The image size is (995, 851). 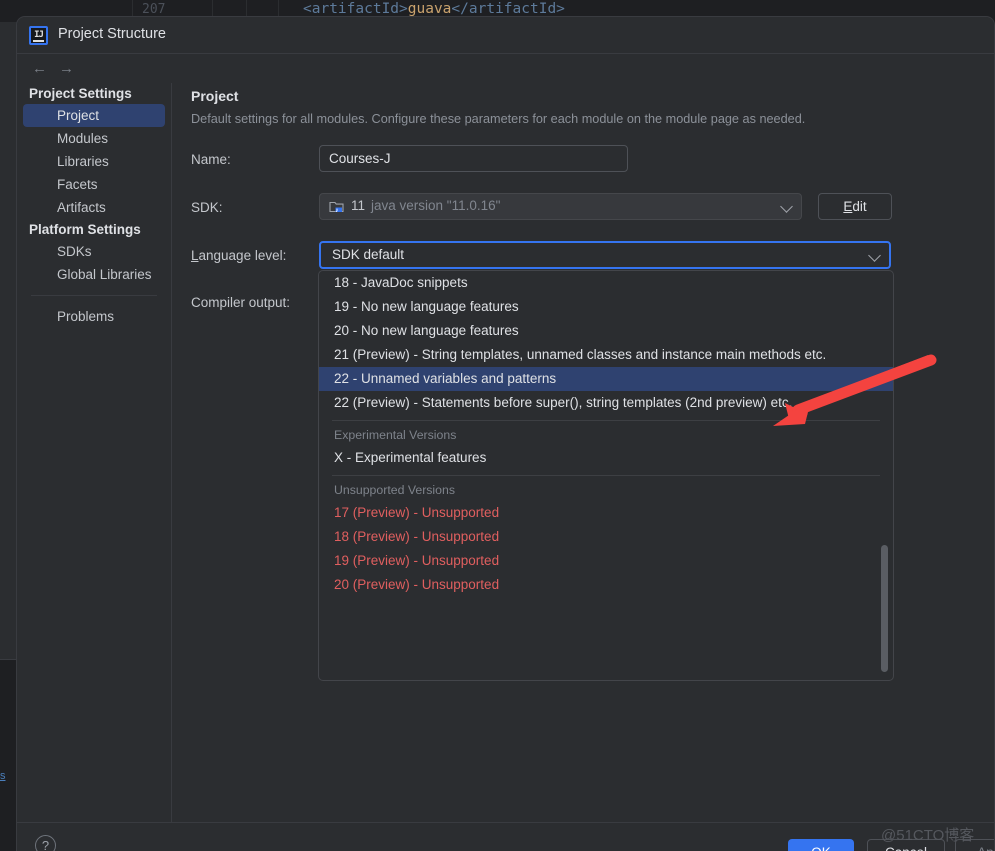 What do you see at coordinates (358, 205) in the screenshot?
I see `sdk-version: 11` at bounding box center [358, 205].